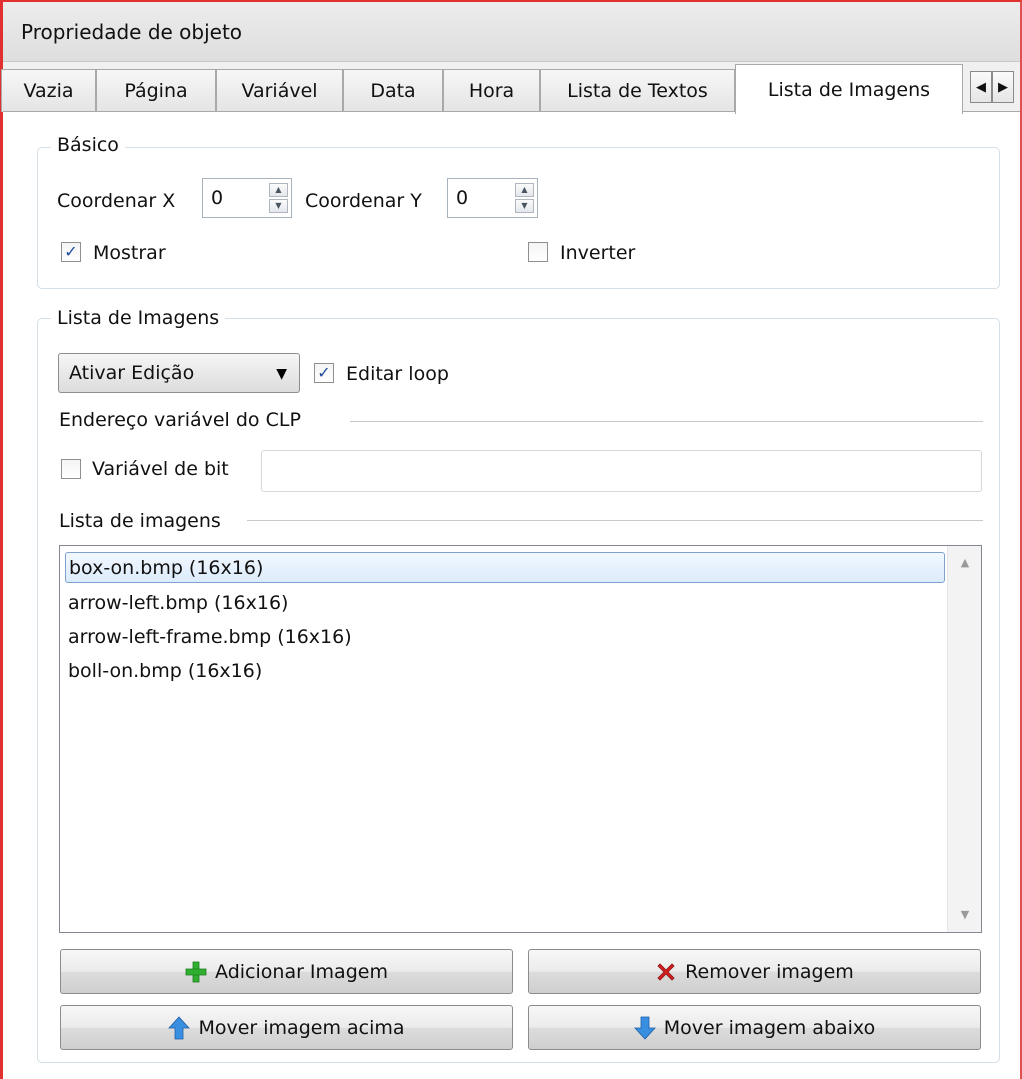 The image size is (1022, 1079). What do you see at coordinates (129, 253) in the screenshot?
I see `mostrar-label: Mostrar` at bounding box center [129, 253].